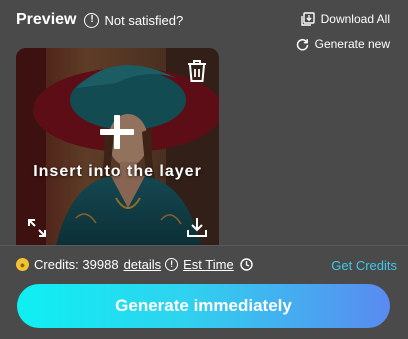  What do you see at coordinates (197, 227) in the screenshot?
I see `download-icon` at bounding box center [197, 227].